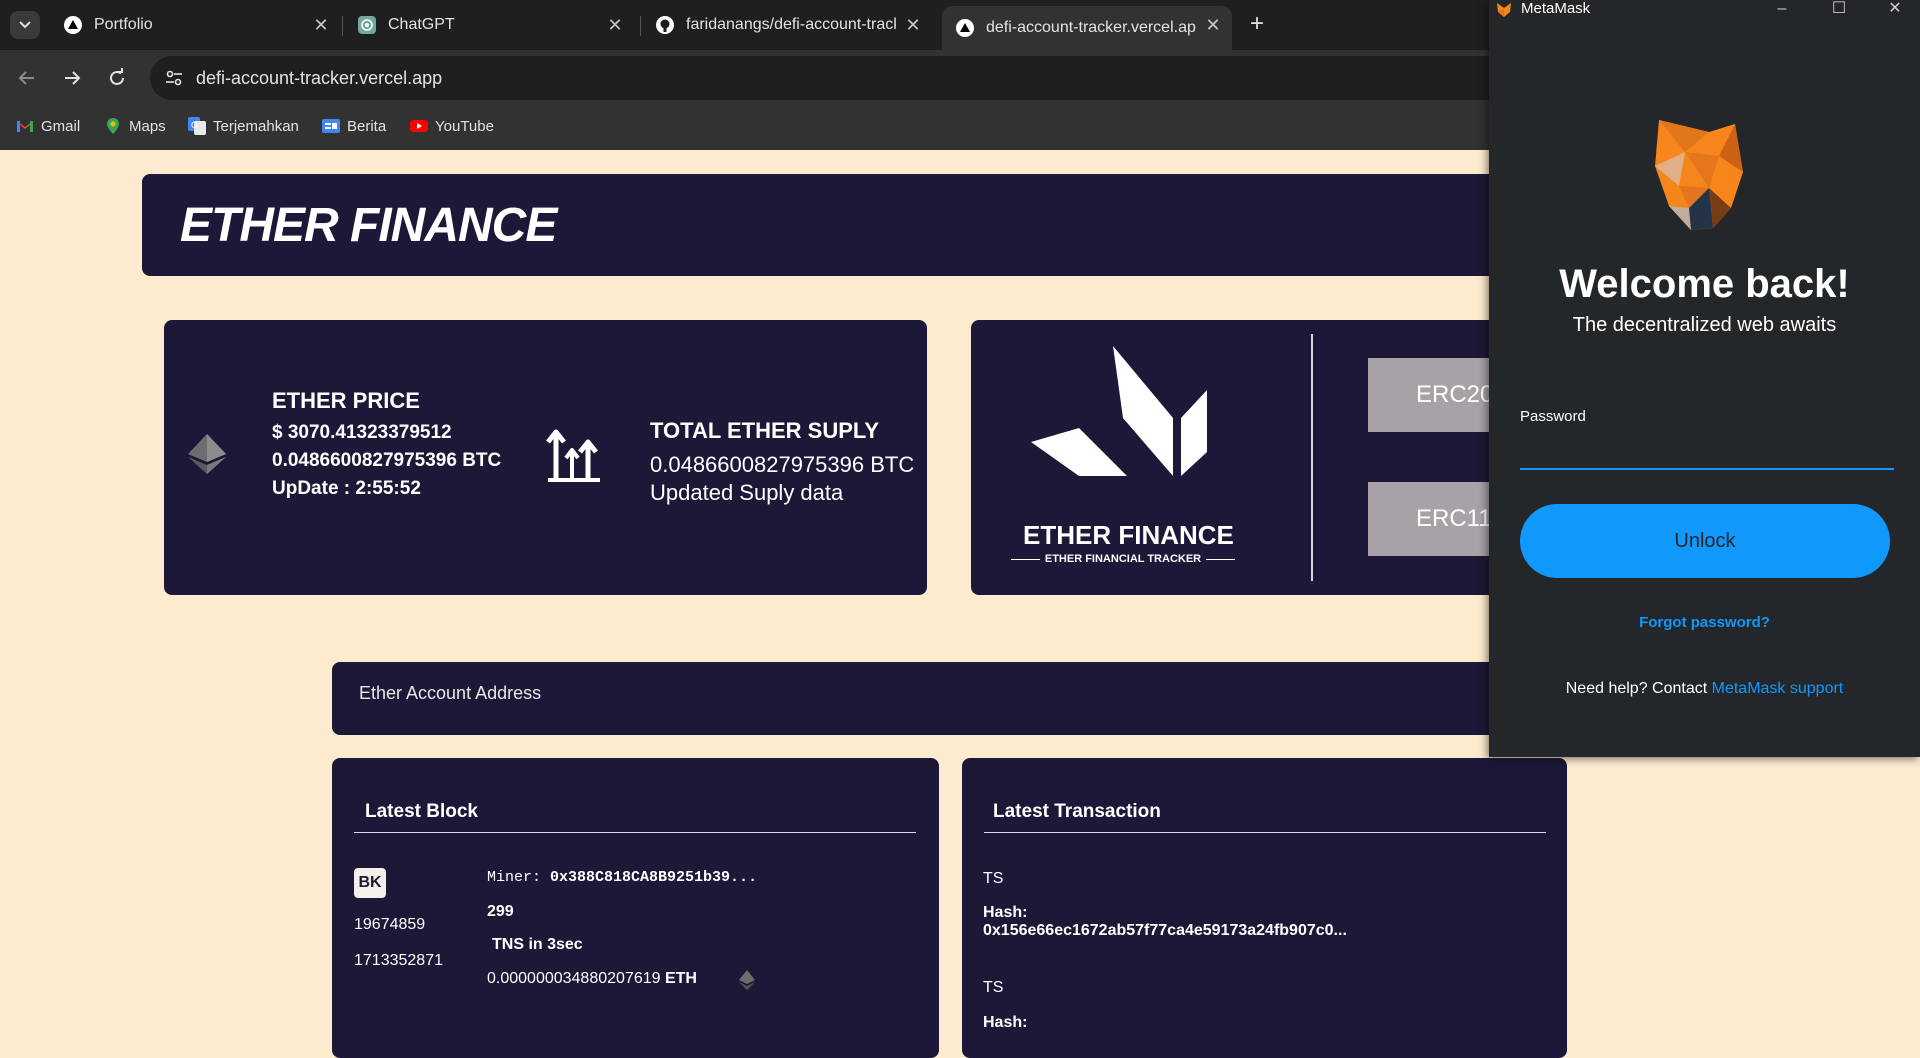 Image resolution: width=1920 pixels, height=1058 pixels. Describe the element at coordinates (1128, 535) in the screenshot. I see `logo-name: ETHER FINANCE` at that location.